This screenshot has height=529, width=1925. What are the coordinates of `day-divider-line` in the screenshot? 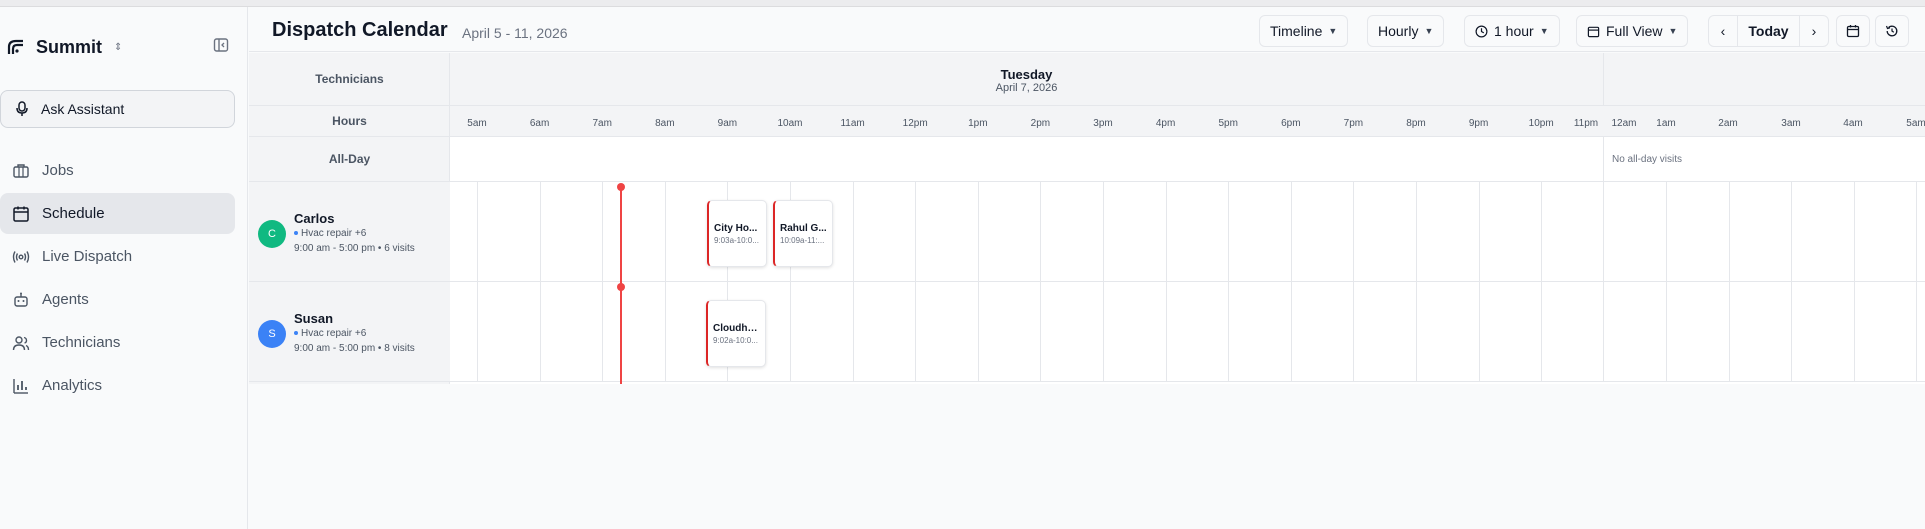 It's located at (1603, 159).